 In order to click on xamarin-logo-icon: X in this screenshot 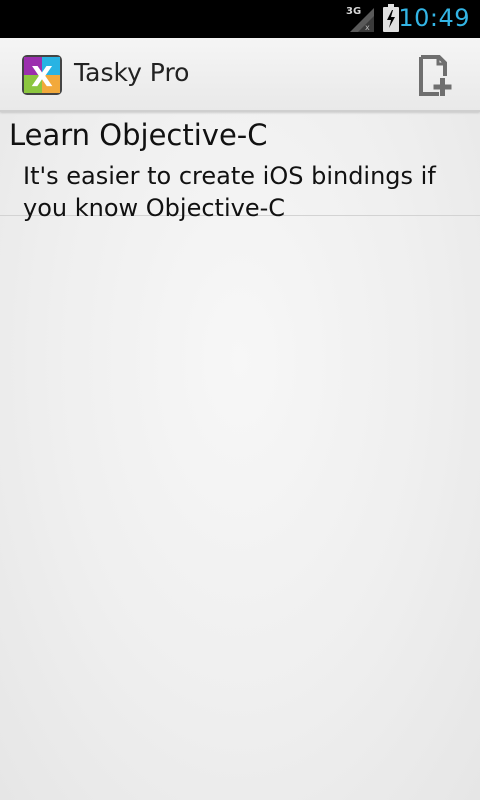, I will do `click(42, 75)`.